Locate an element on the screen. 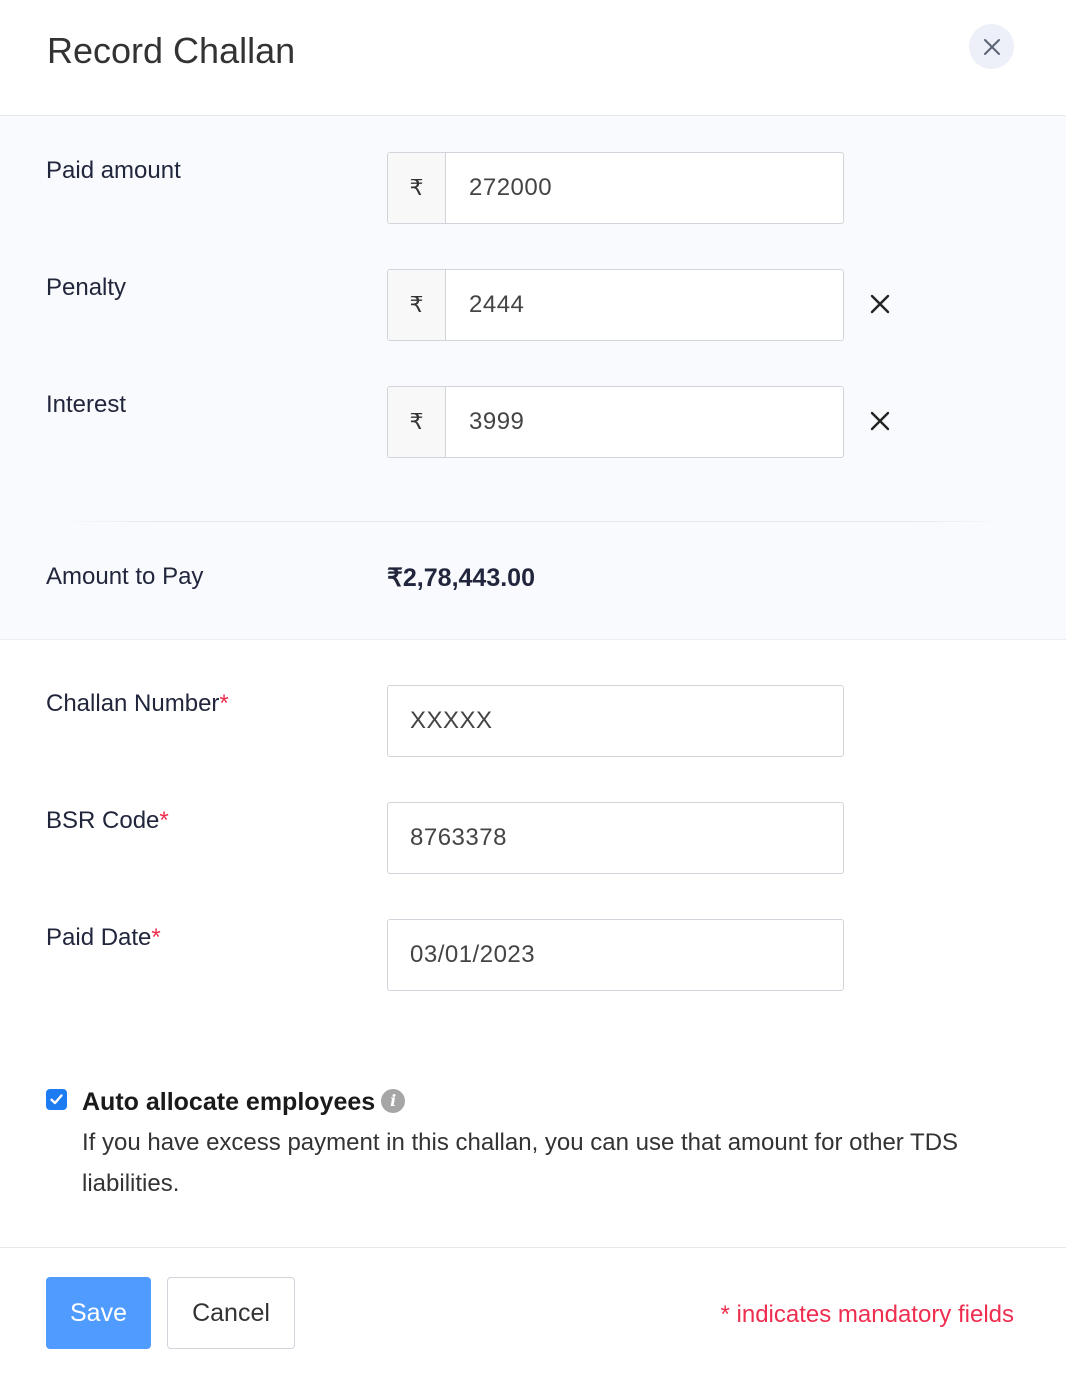  paid-date-input is located at coordinates (615, 955).